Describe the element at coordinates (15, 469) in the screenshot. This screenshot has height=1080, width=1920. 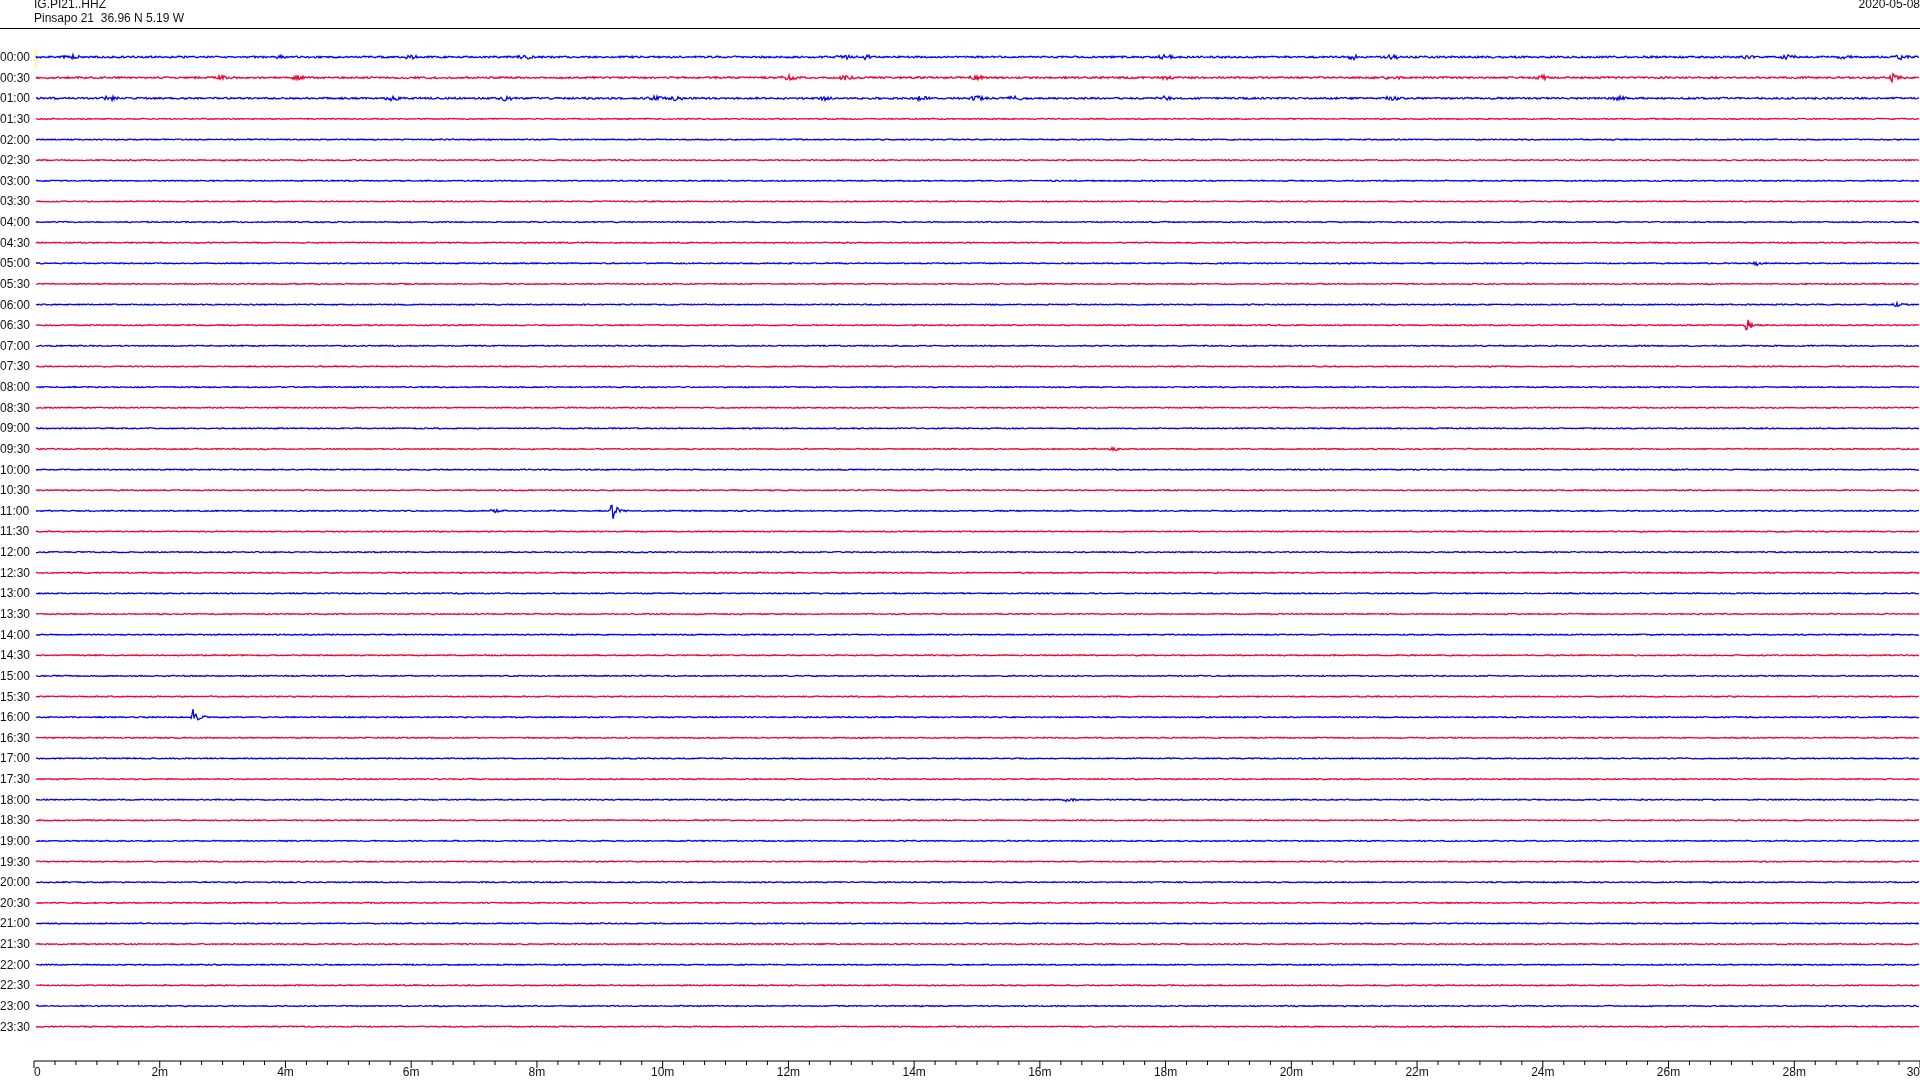
I see `row-time-label: 10:00` at that location.